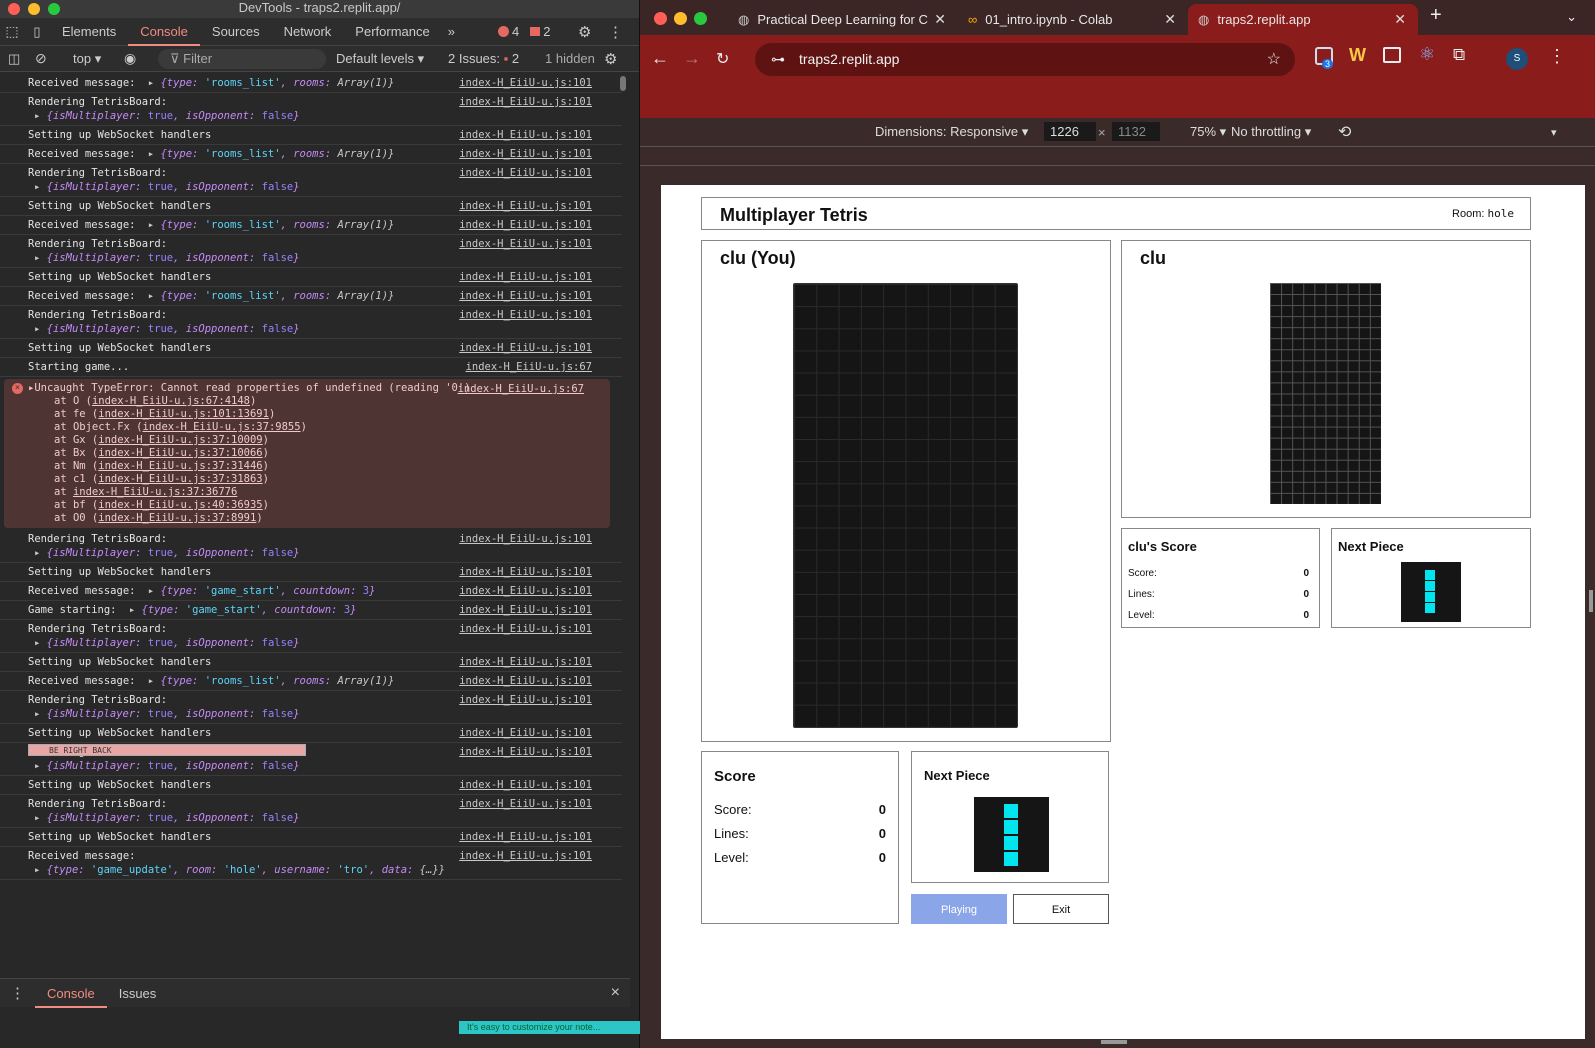 This screenshot has width=1595, height=1048. I want to click on filter-input: ⊽ Filter, so click(242, 59).